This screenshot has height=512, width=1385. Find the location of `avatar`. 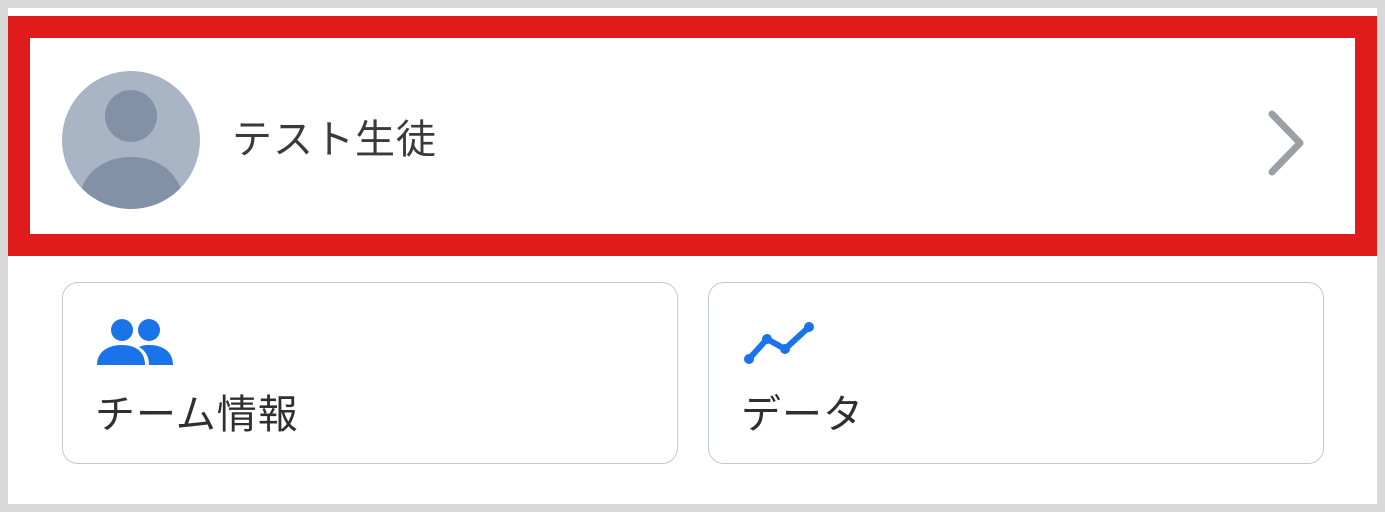

avatar is located at coordinates (131, 140).